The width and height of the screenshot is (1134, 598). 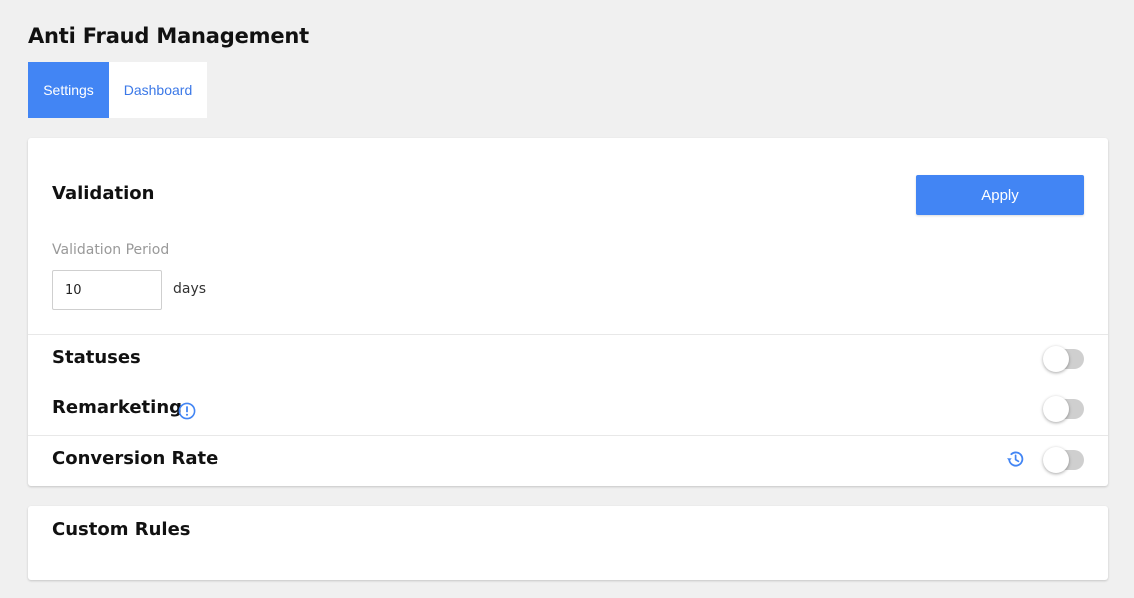 What do you see at coordinates (68, 90) in the screenshot?
I see `tab-settings: Settings` at bounding box center [68, 90].